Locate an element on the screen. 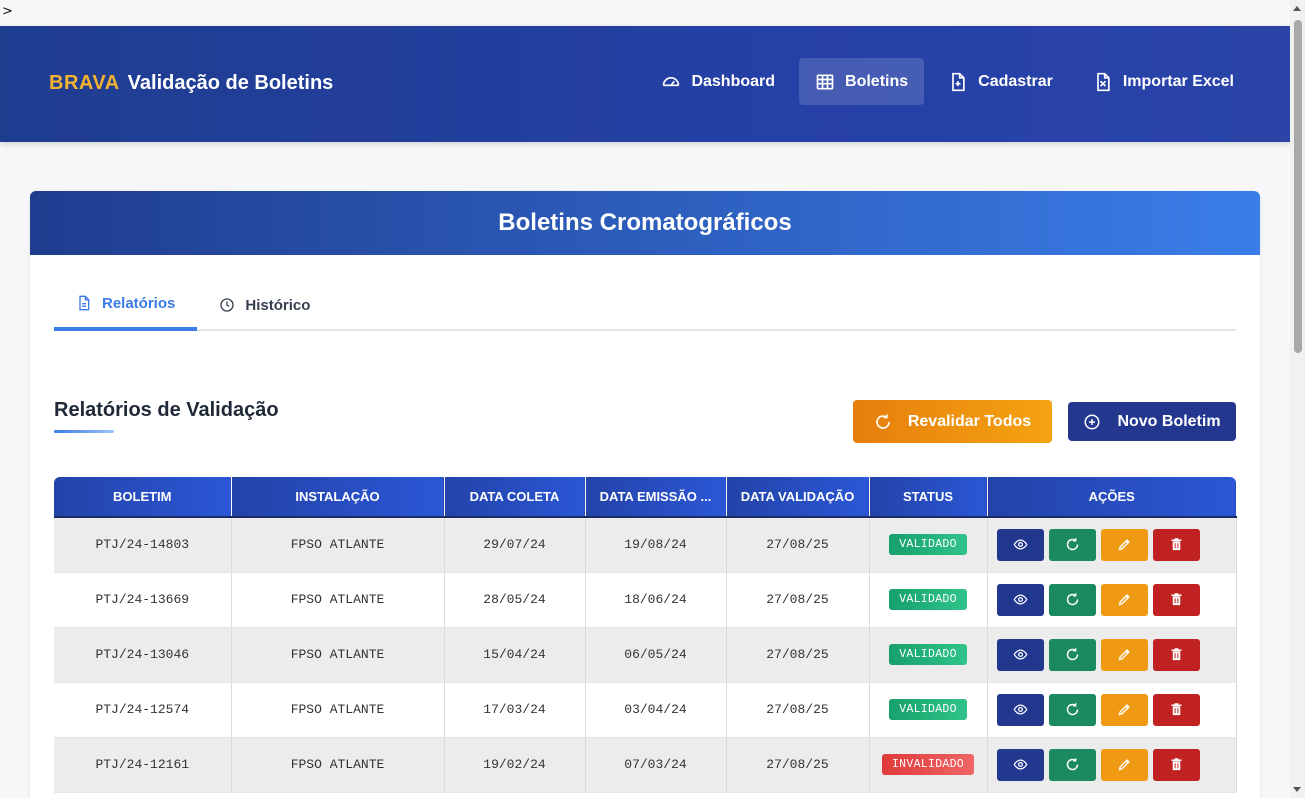 The width and height of the screenshot is (1305, 798). column-header-instalacao: INSTALAÇÃO is located at coordinates (338, 497).